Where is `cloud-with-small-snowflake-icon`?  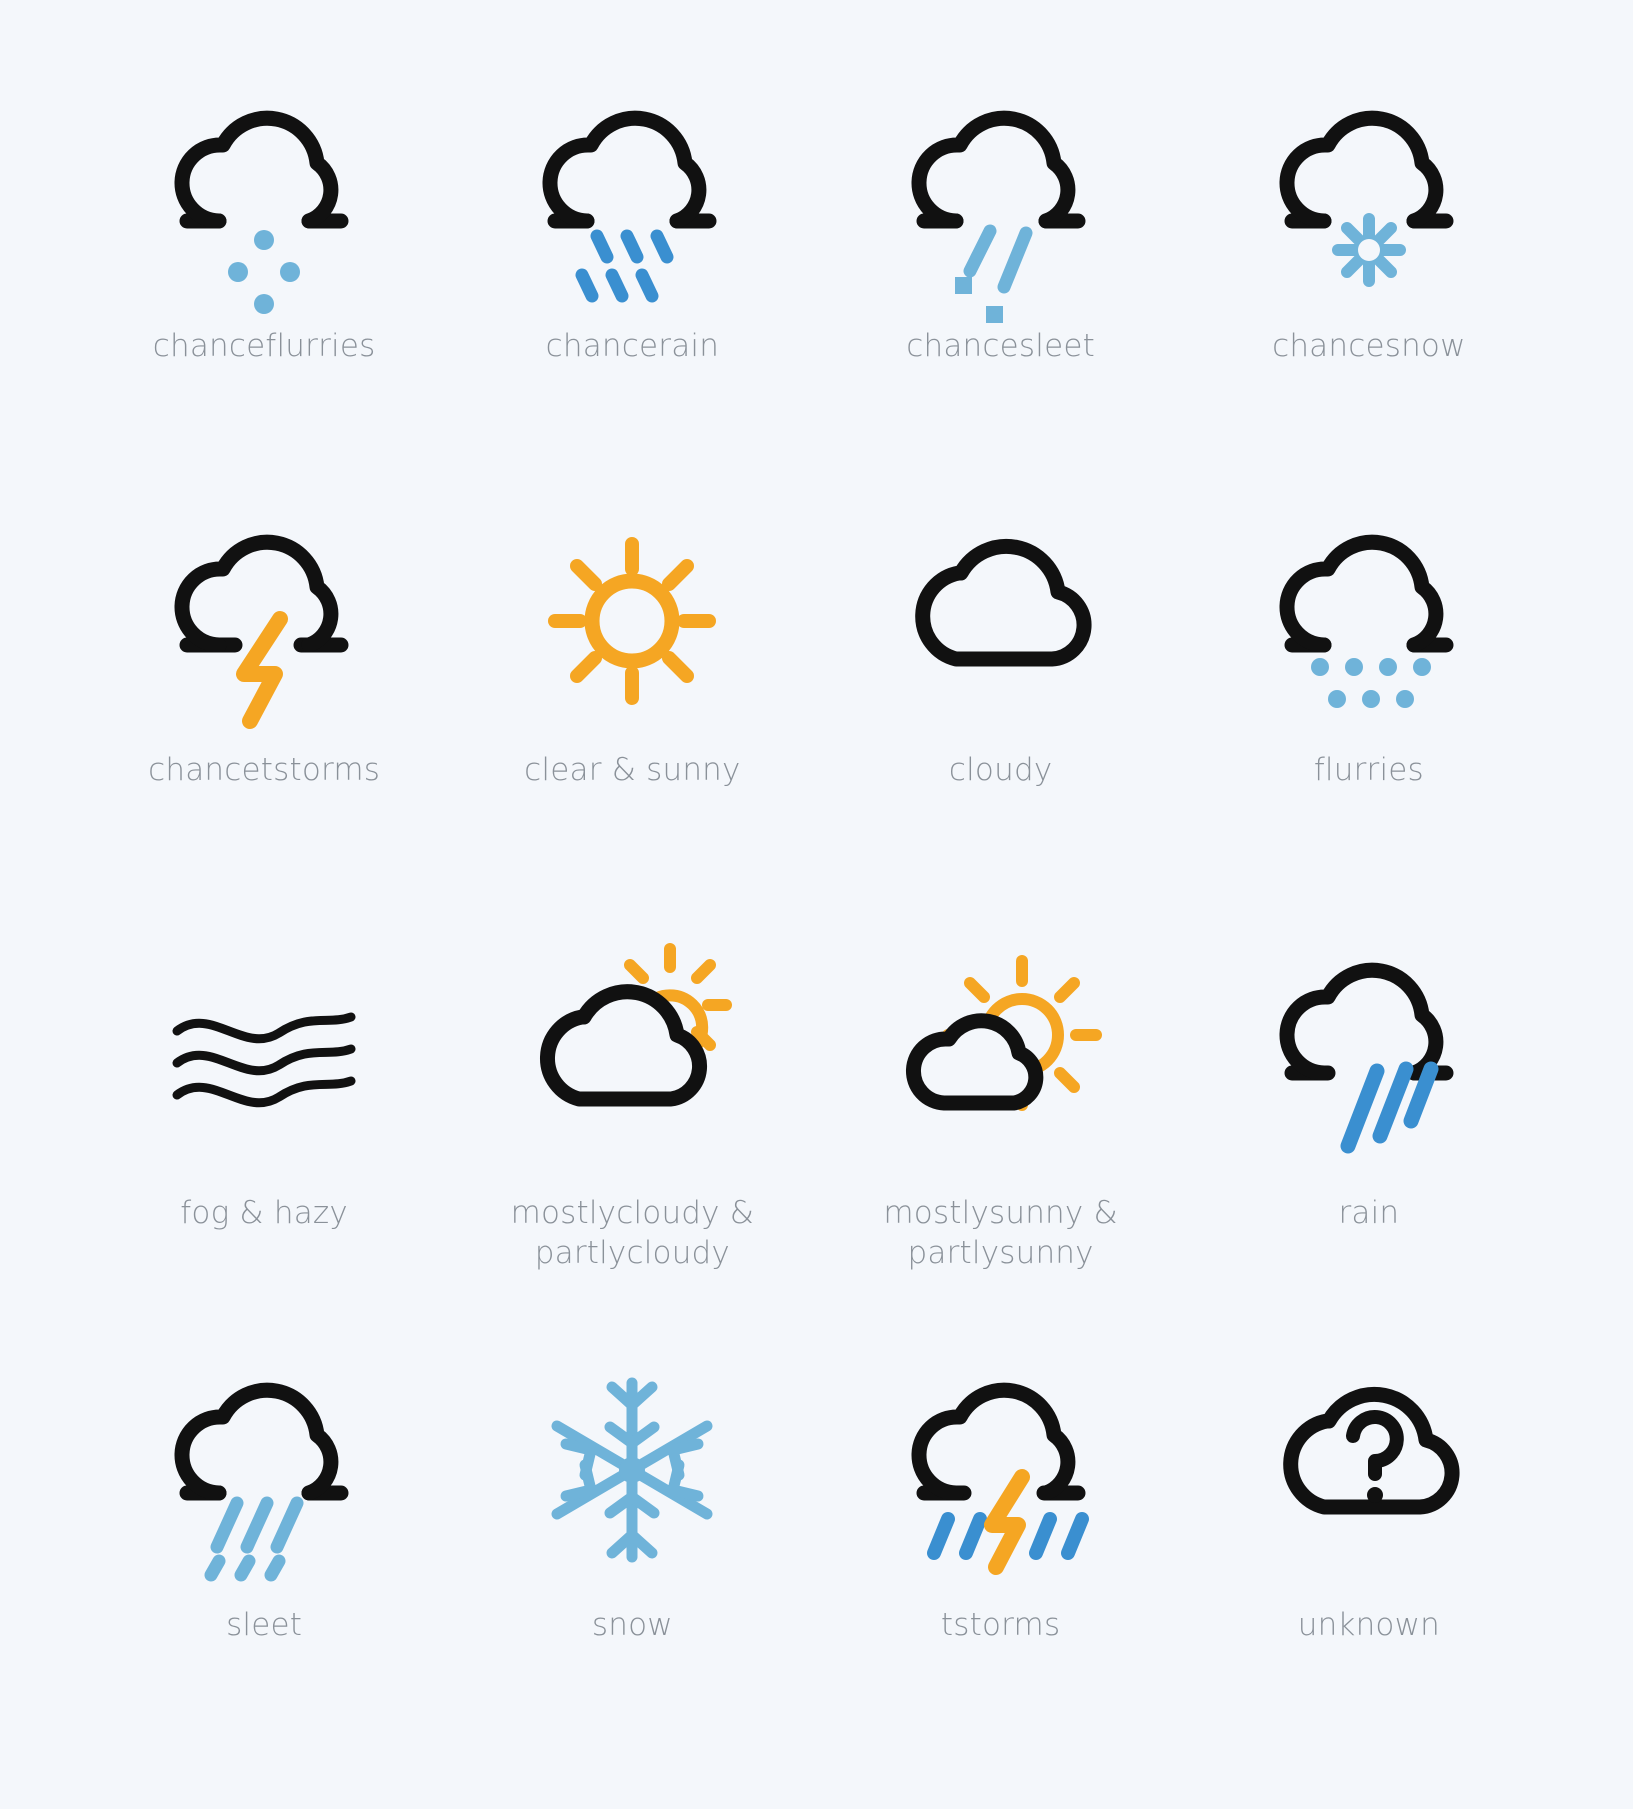
cloud-with-small-snowflake-icon is located at coordinates (1366, 198).